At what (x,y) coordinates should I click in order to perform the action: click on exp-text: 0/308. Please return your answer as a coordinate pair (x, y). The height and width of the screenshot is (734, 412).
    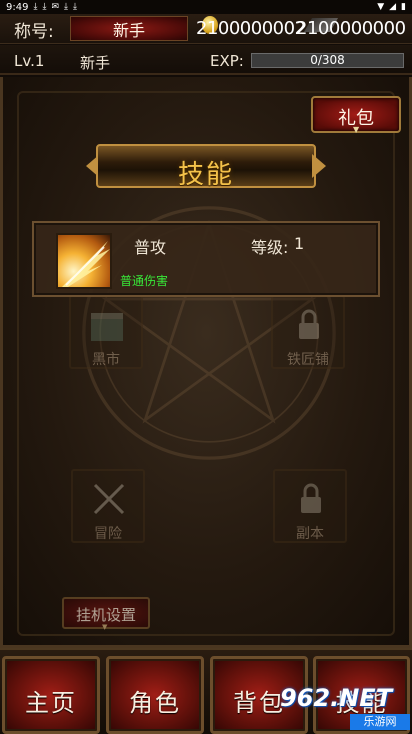
    Looking at the image, I should click on (327, 60).